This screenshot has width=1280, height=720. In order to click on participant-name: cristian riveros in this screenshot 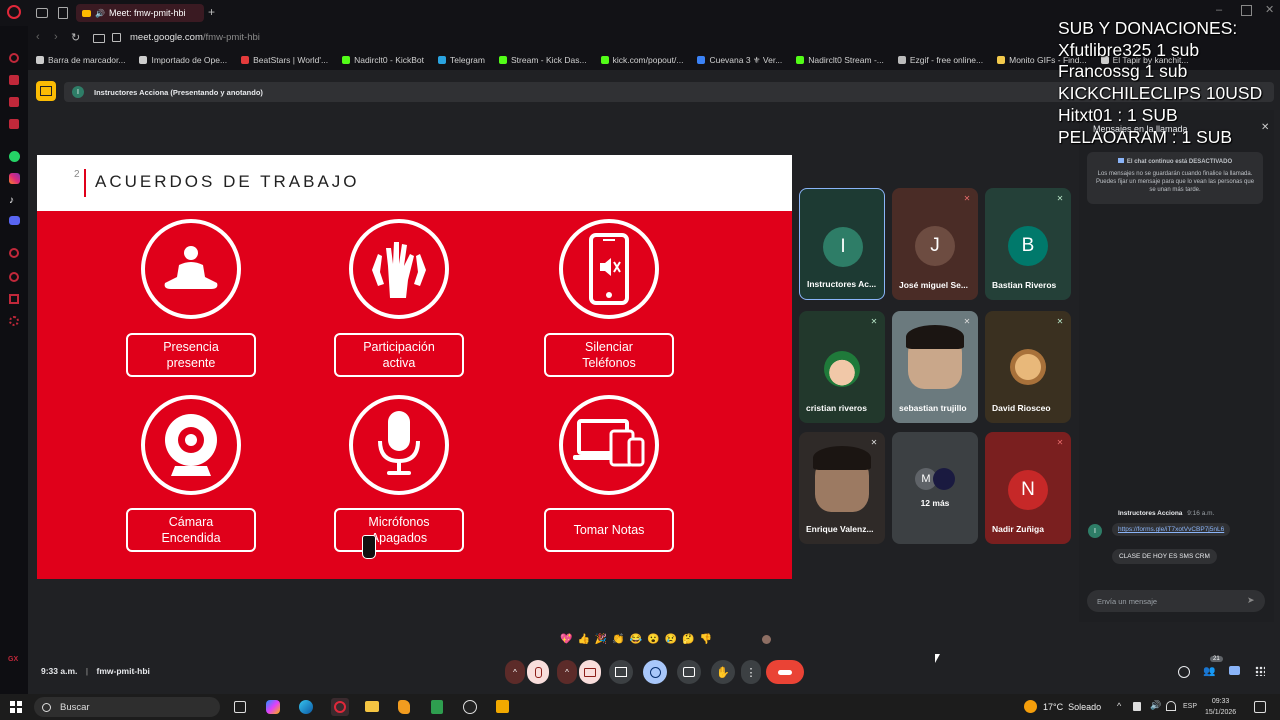, I will do `click(836, 408)`.